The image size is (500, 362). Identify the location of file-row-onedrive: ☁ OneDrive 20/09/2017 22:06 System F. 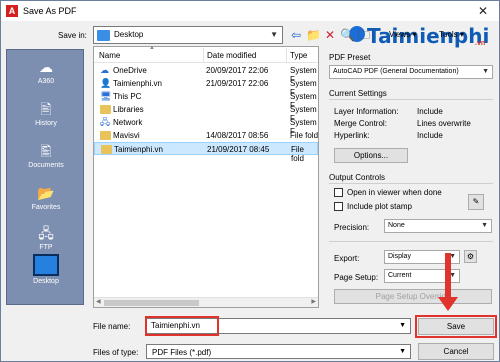
(206, 74).